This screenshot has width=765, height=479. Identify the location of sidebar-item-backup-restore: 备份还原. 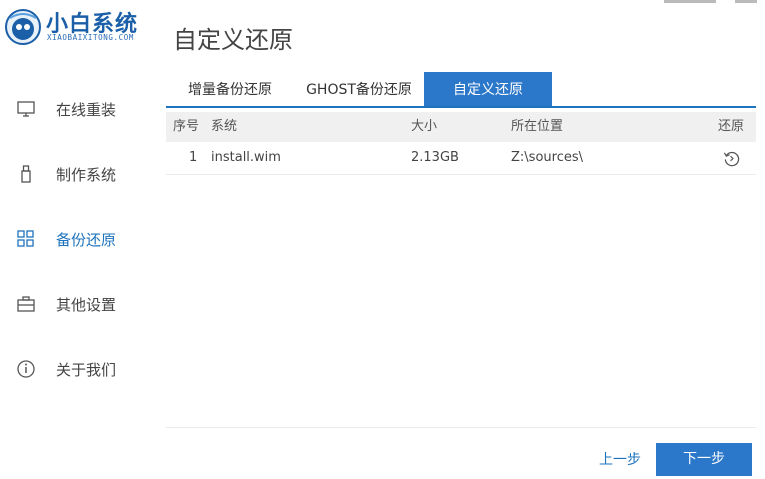
(80, 239).